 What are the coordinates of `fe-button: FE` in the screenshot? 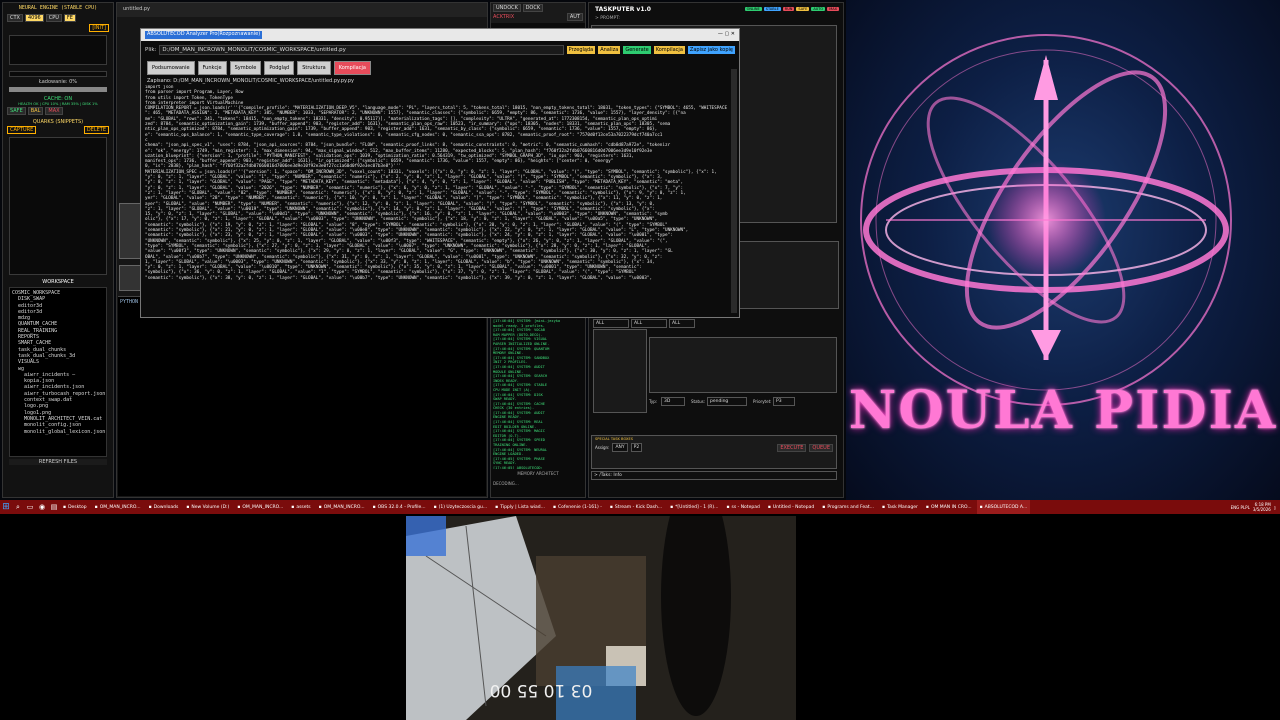 It's located at (69, 18).